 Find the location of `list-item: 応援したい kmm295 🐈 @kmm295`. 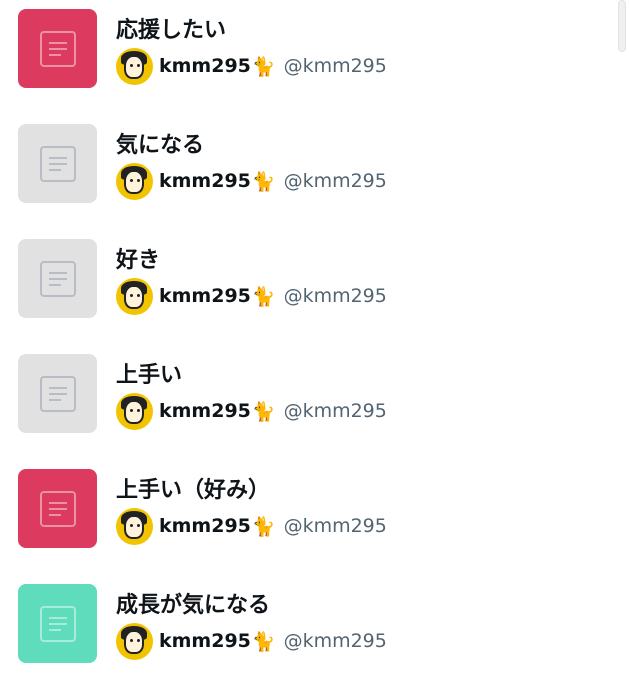

list-item: 応援したい kmm295 🐈 @kmm295 is located at coordinates (305, 50).